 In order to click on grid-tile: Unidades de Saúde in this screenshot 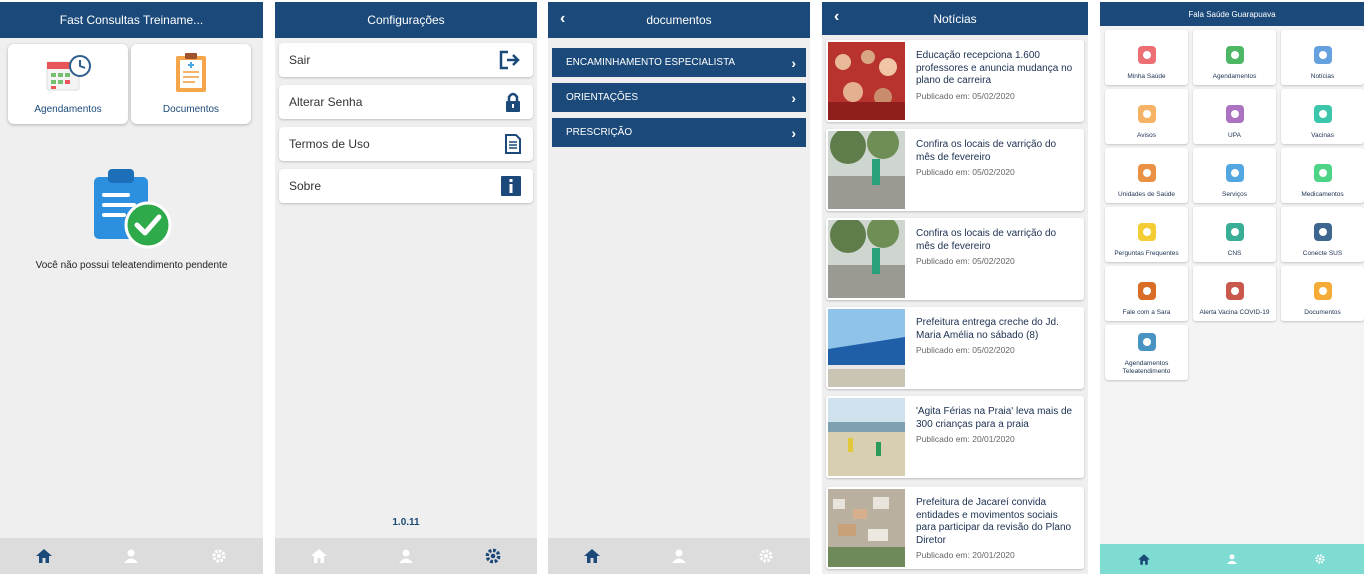, I will do `click(1146, 175)`.